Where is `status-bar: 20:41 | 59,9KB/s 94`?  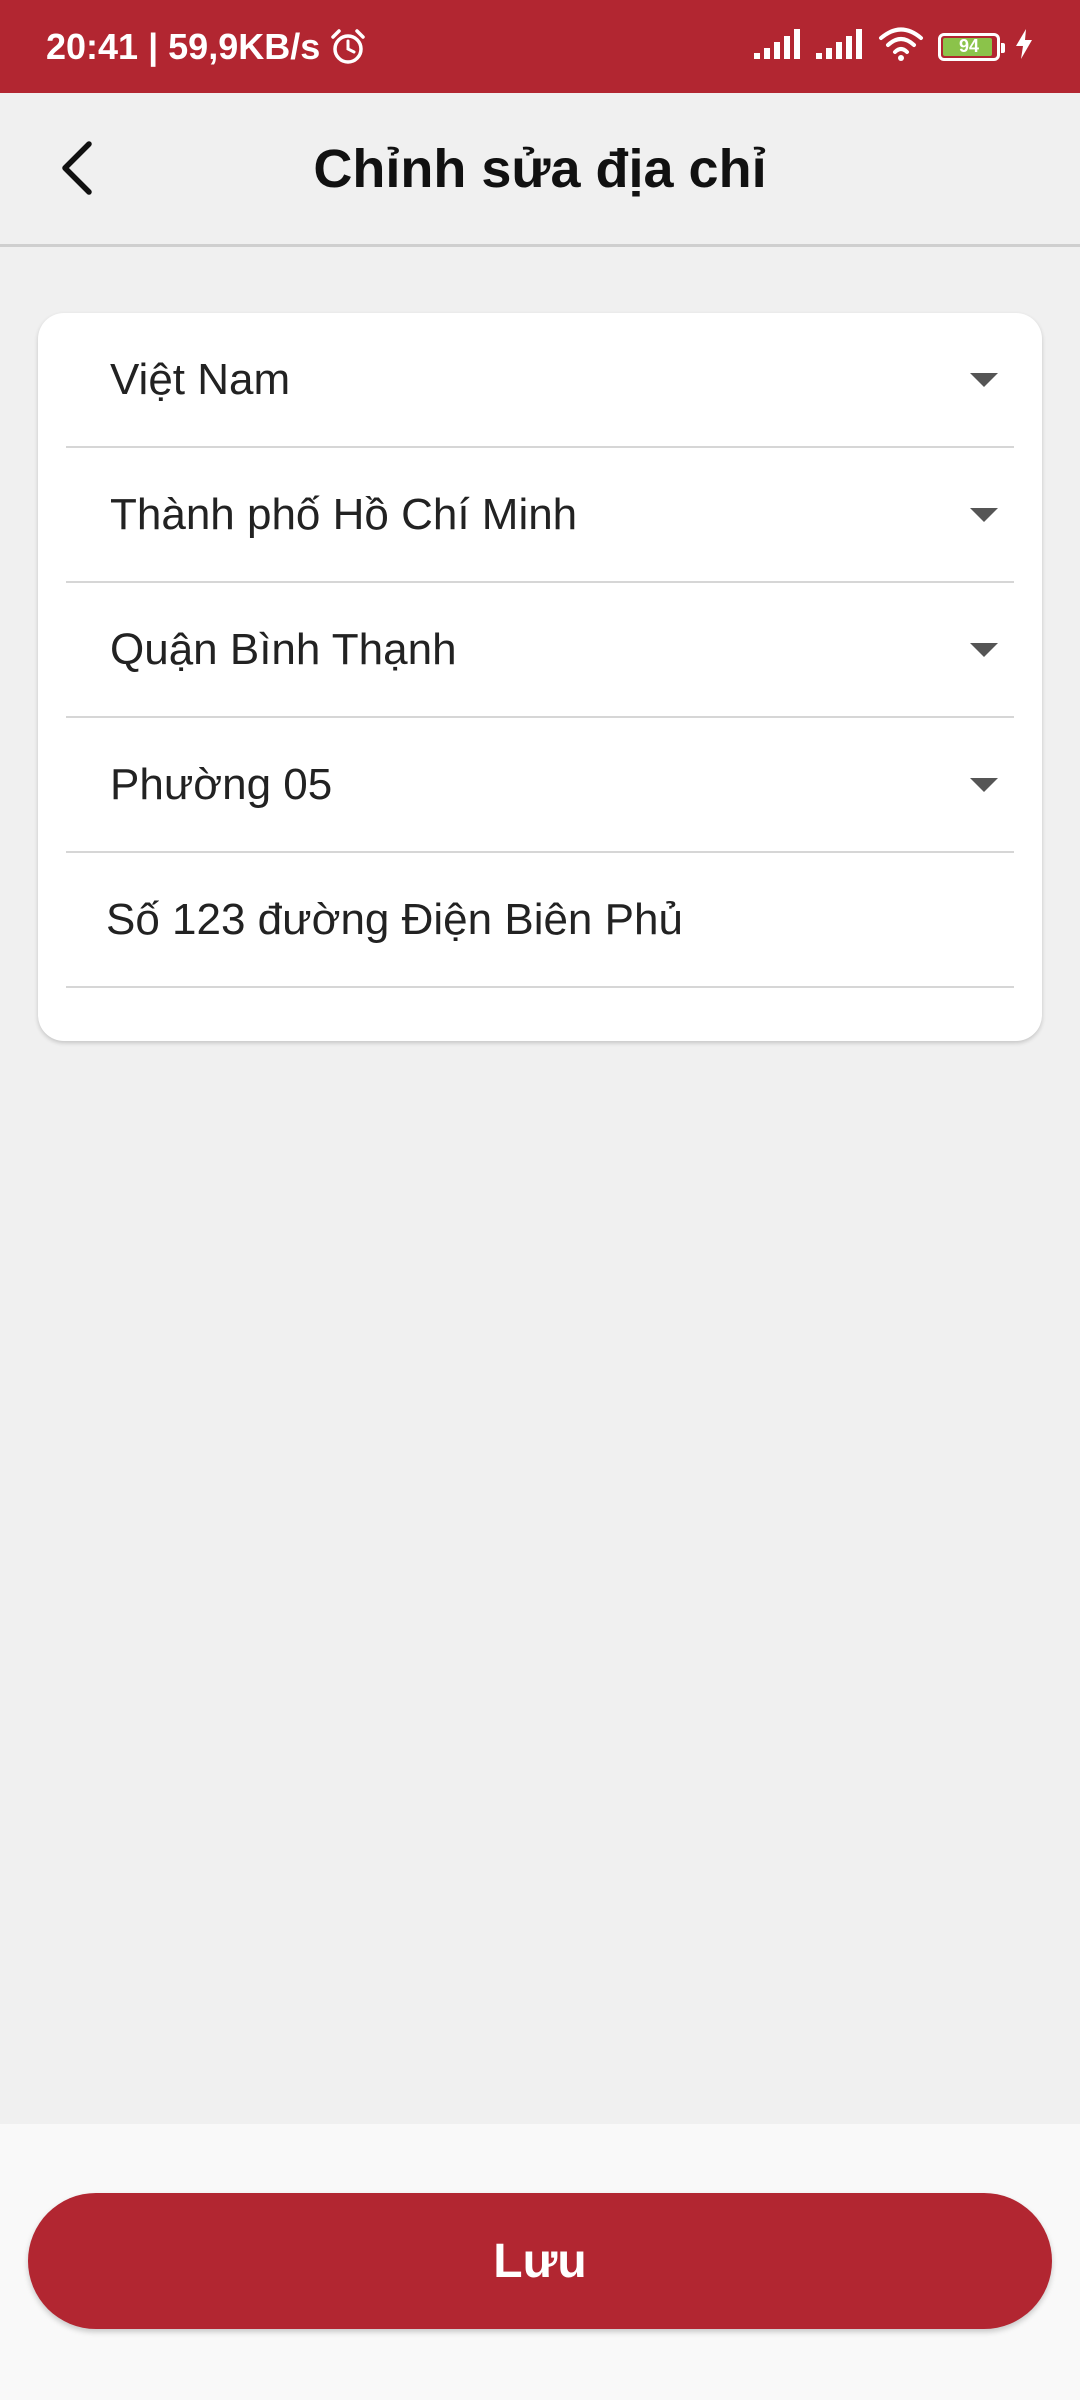
status-bar: 20:41 | 59,9KB/s 94 is located at coordinates (540, 46).